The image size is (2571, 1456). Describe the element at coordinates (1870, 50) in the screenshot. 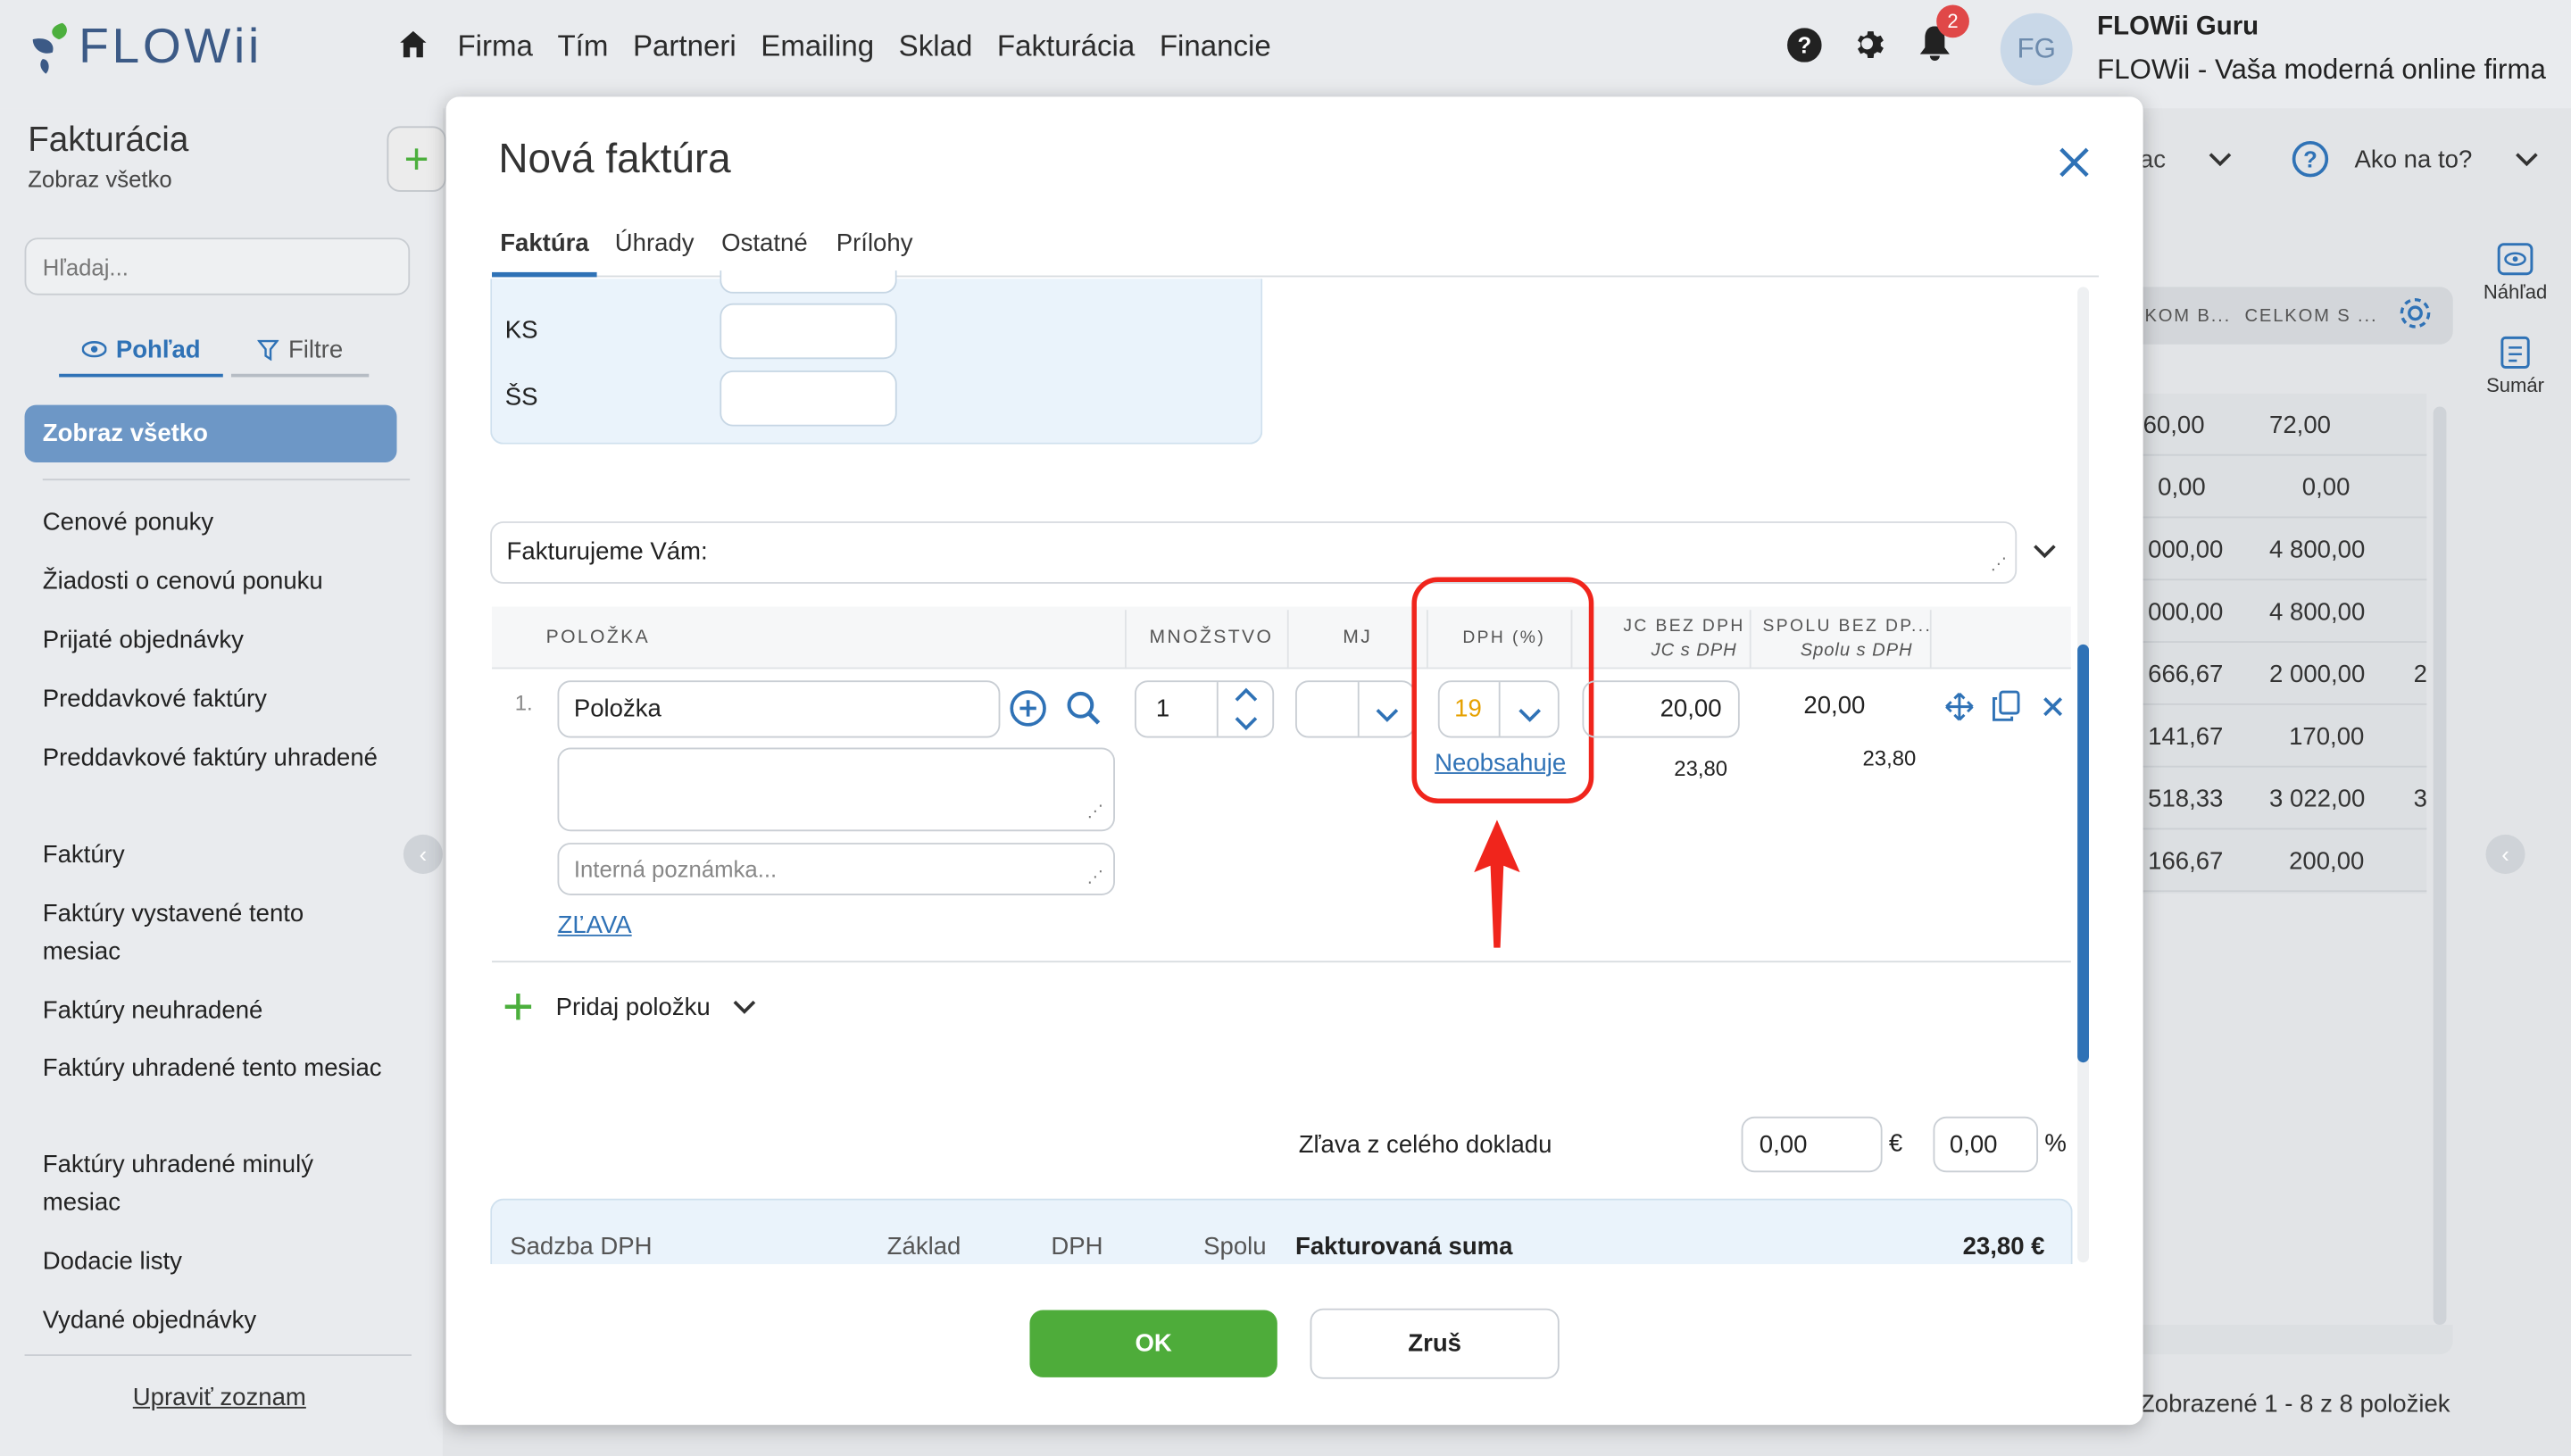

I see `settings-gear-icon` at that location.